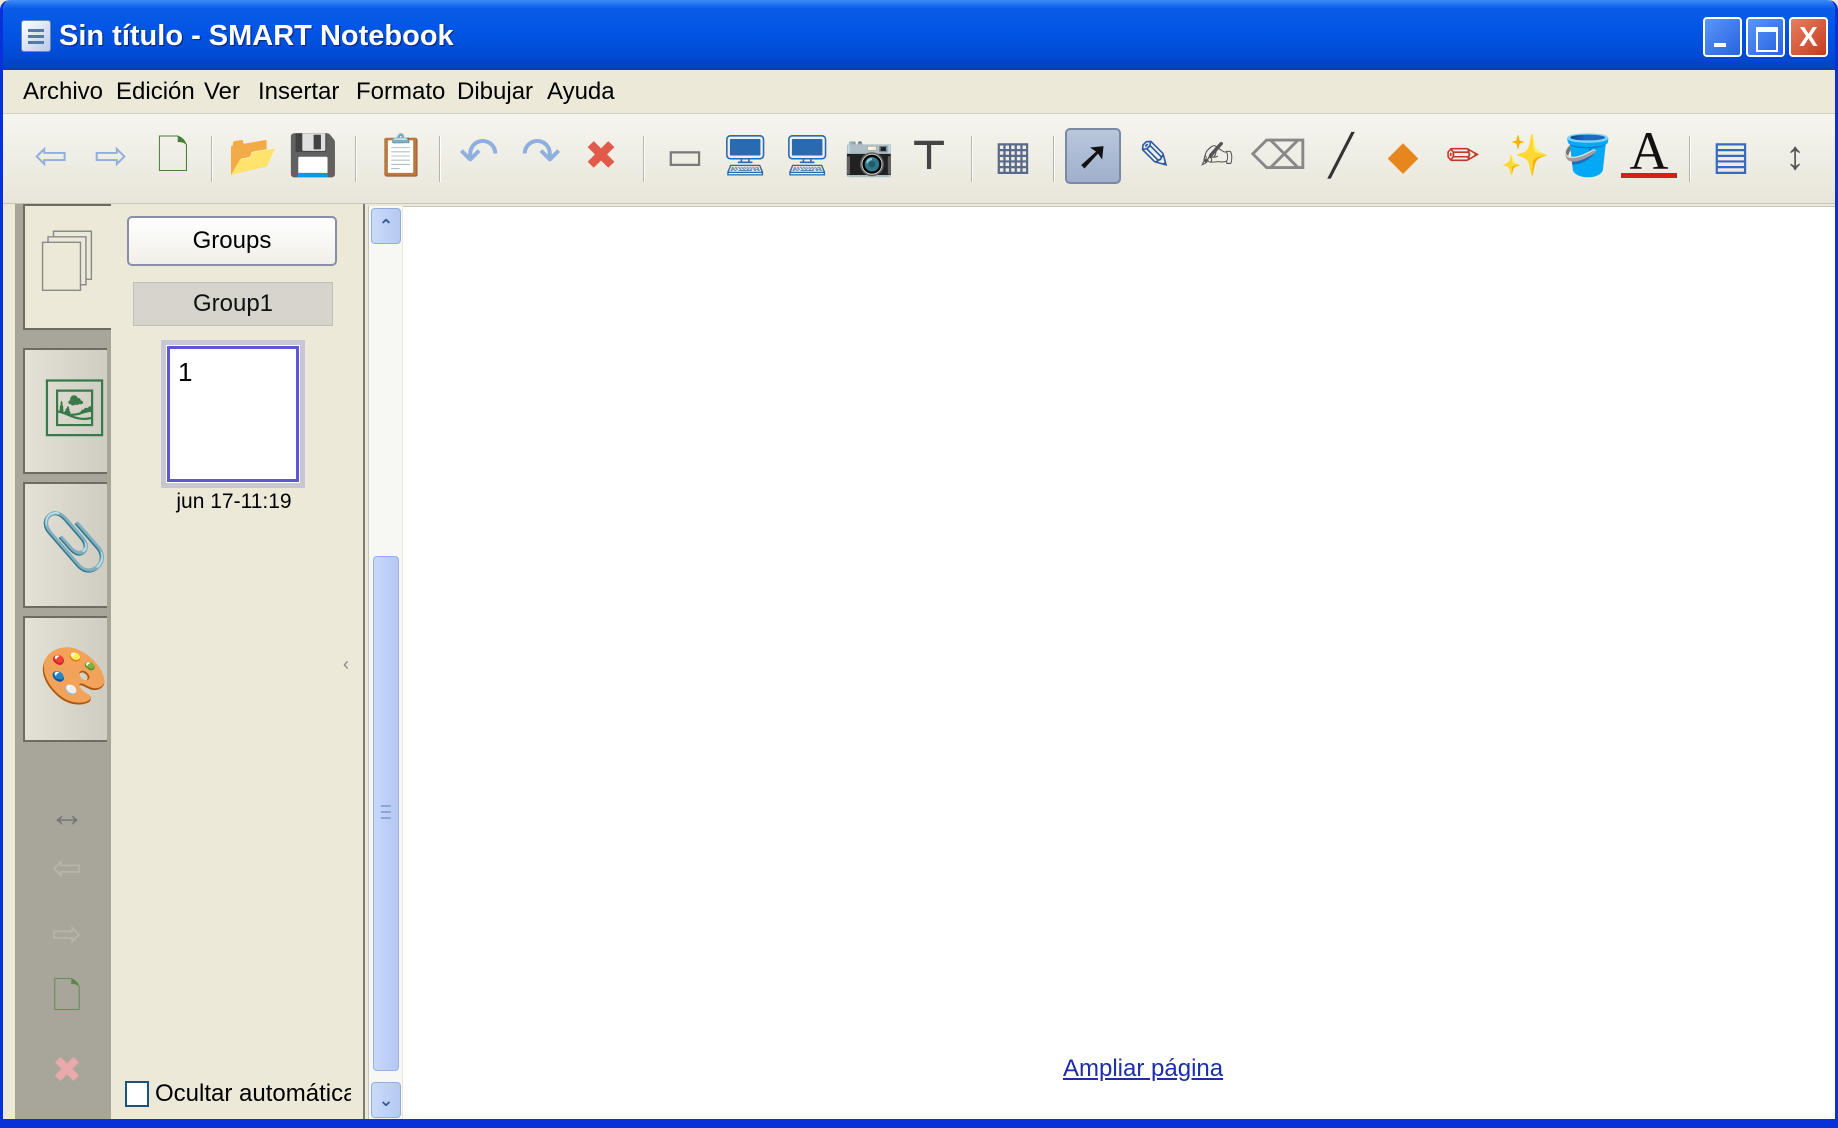 This screenshot has width=1838, height=1128. I want to click on attachments-tab: 📎, so click(66, 545).